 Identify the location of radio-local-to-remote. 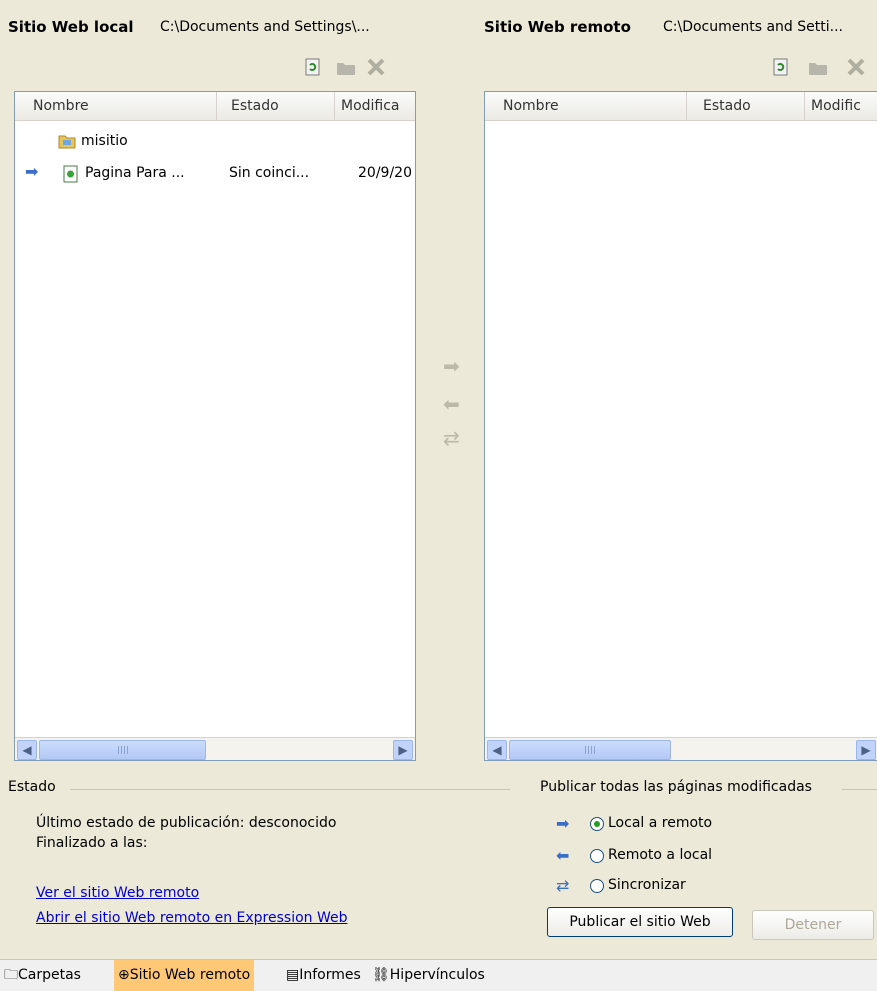
(597, 824).